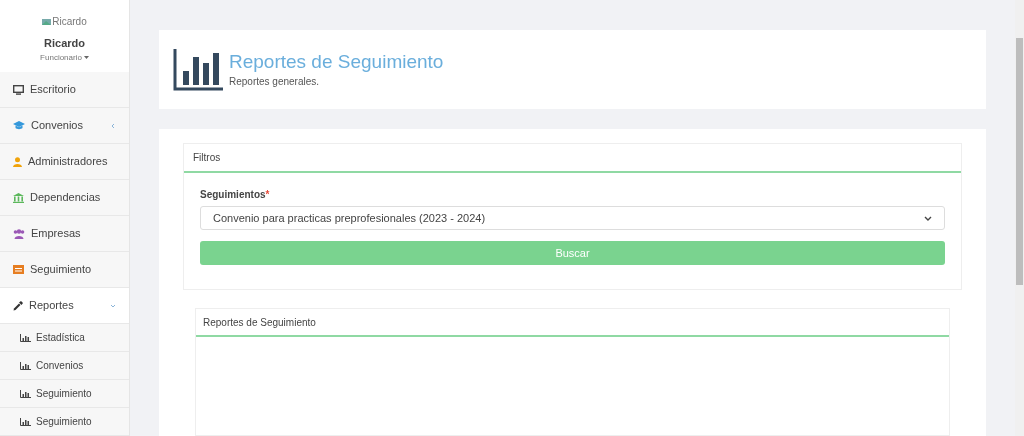 The height and width of the screenshot is (436, 1024). I want to click on monitor-icon, so click(18, 89).